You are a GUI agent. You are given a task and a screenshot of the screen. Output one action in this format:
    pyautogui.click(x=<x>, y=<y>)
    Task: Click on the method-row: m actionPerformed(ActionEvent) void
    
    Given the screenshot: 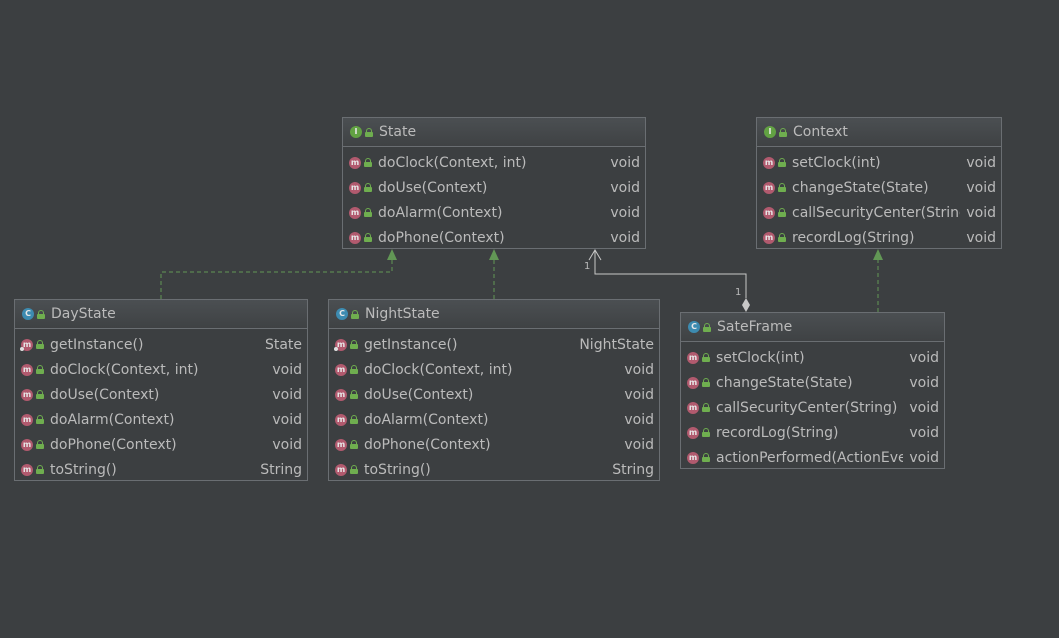 What is the action you would take?
    pyautogui.click(x=812, y=457)
    